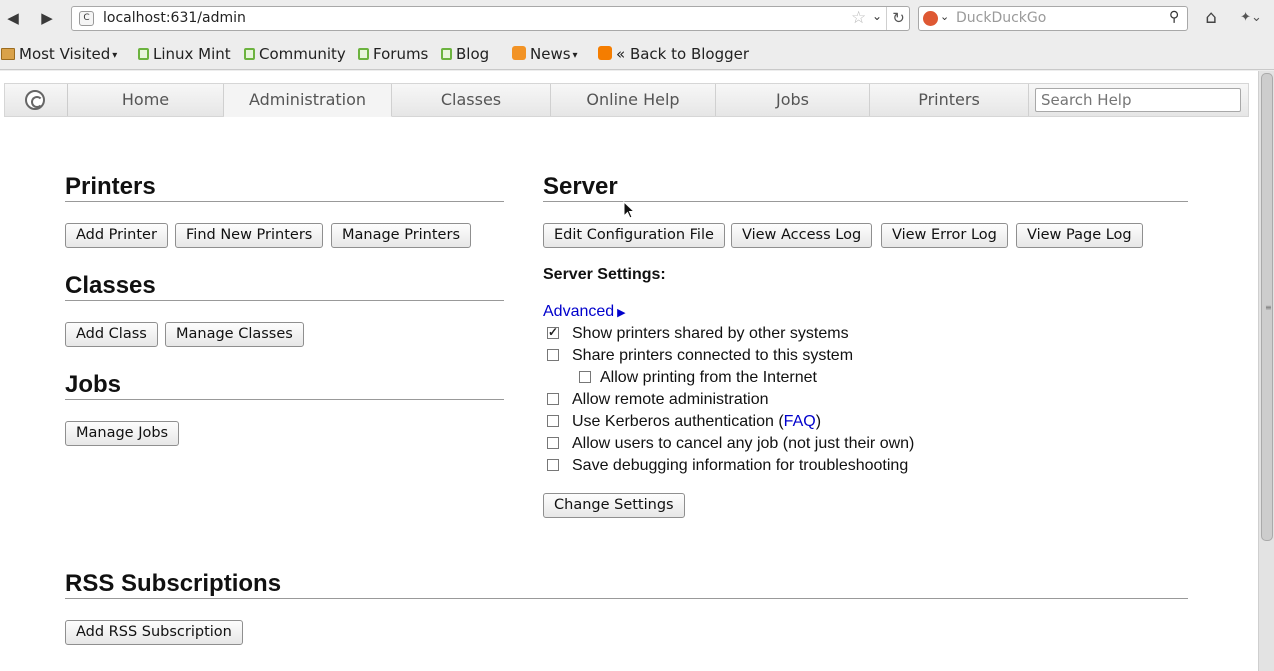  I want to click on server-heading: Server, so click(580, 186).